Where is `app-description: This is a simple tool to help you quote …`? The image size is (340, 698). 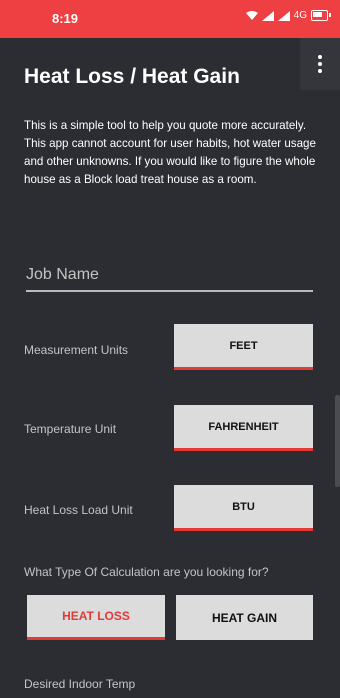 app-description: This is a simple tool to help you quote … is located at coordinates (170, 152).